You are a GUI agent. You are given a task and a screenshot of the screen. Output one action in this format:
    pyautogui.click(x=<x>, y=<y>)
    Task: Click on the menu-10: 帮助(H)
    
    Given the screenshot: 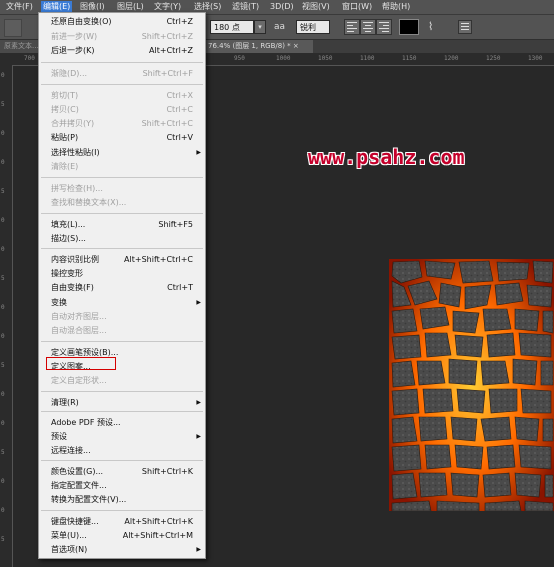 What is the action you would take?
    pyautogui.click(x=396, y=7)
    